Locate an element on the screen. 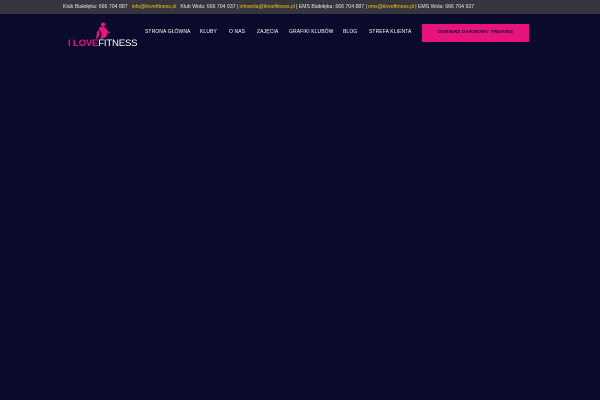  nav-item-blog: BLOG is located at coordinates (350, 32).